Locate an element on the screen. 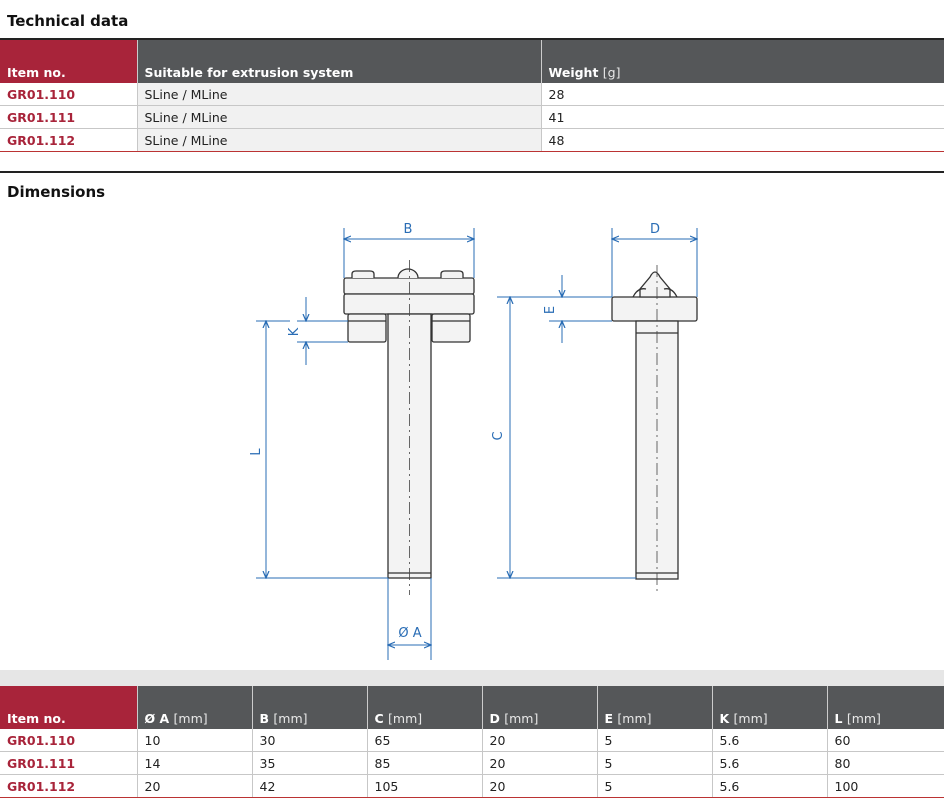 This screenshot has width=944, height=800. dimensions-header: Dimensions is located at coordinates (472, 189).